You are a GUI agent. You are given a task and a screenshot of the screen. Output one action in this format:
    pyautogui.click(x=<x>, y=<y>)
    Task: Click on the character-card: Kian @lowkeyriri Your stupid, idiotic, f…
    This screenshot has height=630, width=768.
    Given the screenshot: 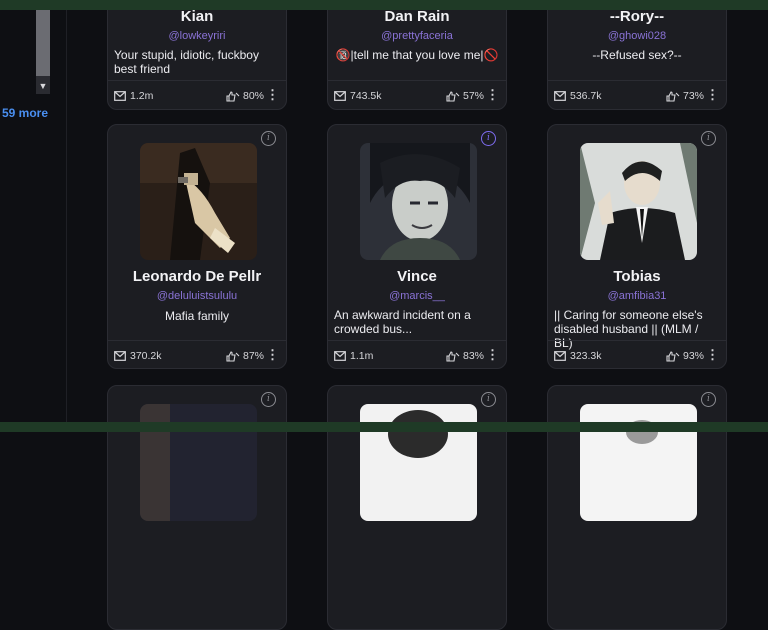 What is the action you would take?
    pyautogui.click(x=197, y=55)
    